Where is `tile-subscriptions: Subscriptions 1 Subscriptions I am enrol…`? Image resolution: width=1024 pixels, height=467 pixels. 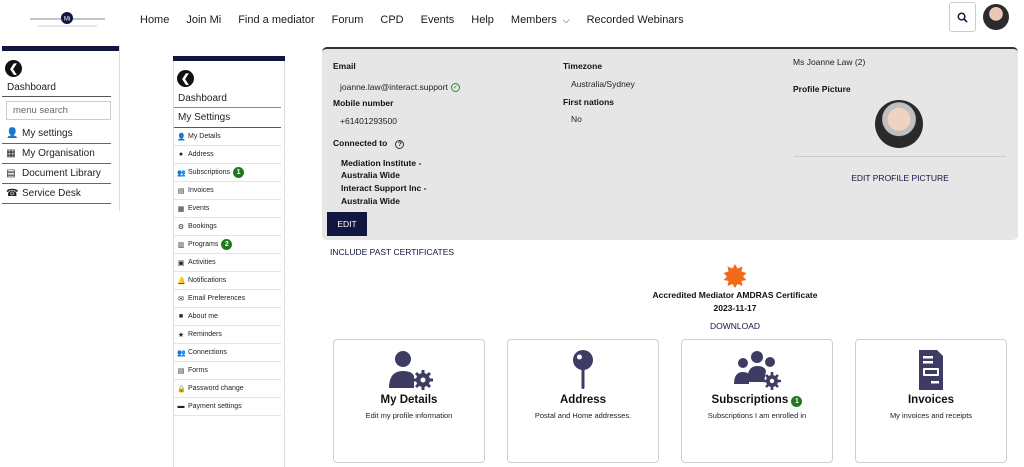 tile-subscriptions: Subscriptions 1 Subscriptions I am enrol… is located at coordinates (757, 401).